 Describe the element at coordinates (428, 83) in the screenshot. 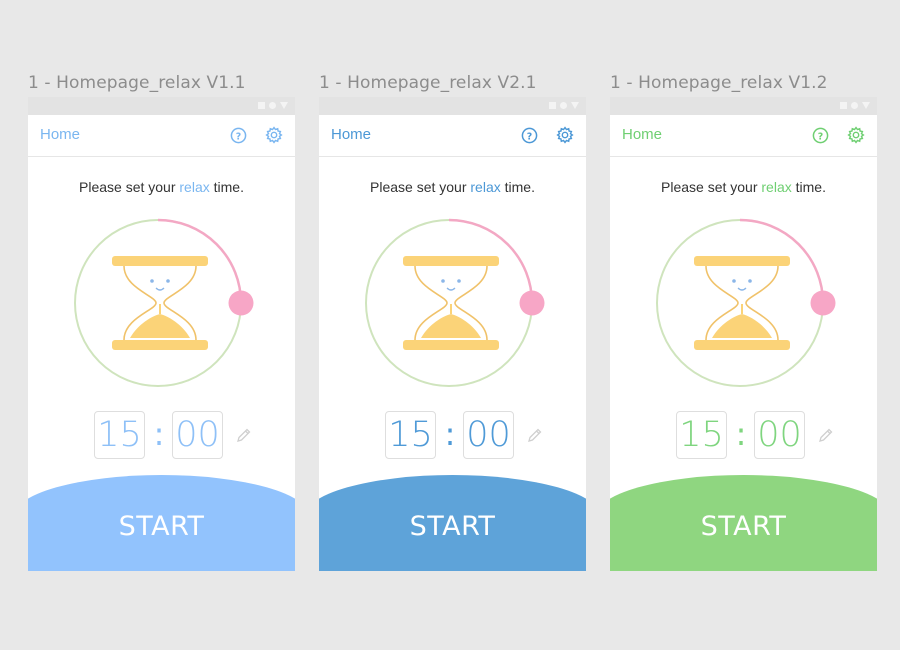

I see `frame-title: 1 - Homepage_relax V2.1` at that location.